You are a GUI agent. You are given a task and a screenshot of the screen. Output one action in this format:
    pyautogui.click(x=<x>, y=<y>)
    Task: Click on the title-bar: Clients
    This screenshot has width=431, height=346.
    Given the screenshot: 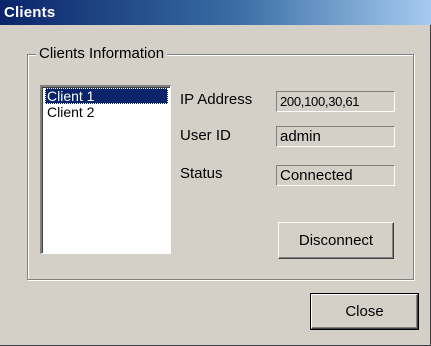 What is the action you would take?
    pyautogui.click(x=215, y=12)
    